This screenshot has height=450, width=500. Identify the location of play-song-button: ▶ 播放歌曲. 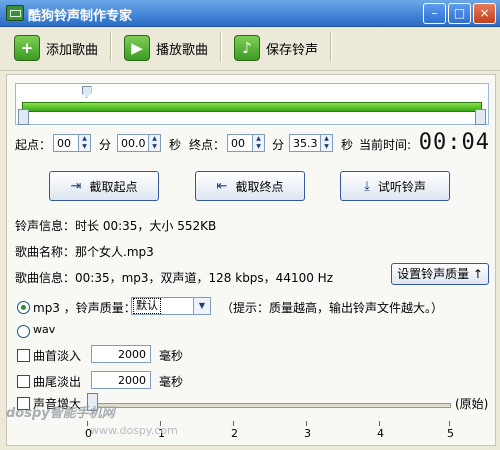
(166, 48).